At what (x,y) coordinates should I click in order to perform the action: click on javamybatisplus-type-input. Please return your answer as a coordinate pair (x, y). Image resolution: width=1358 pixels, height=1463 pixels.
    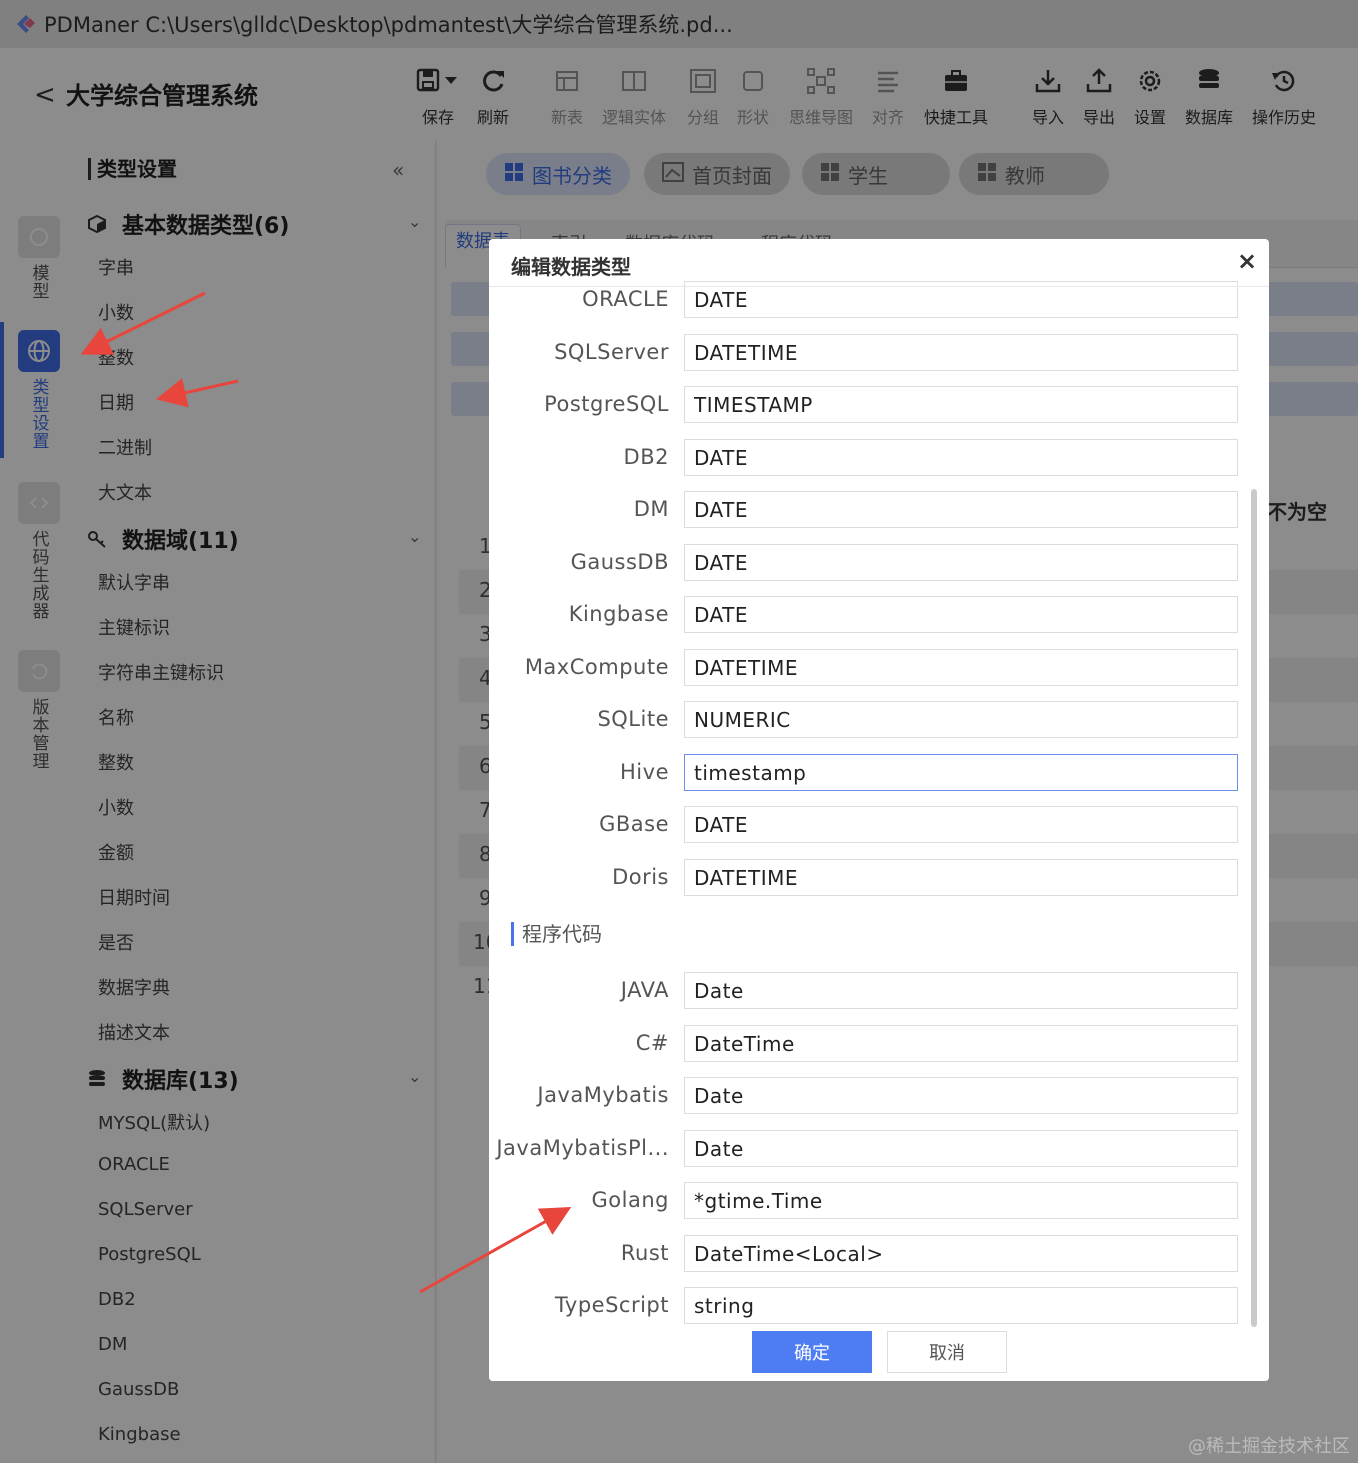
    Looking at the image, I should click on (961, 1148).